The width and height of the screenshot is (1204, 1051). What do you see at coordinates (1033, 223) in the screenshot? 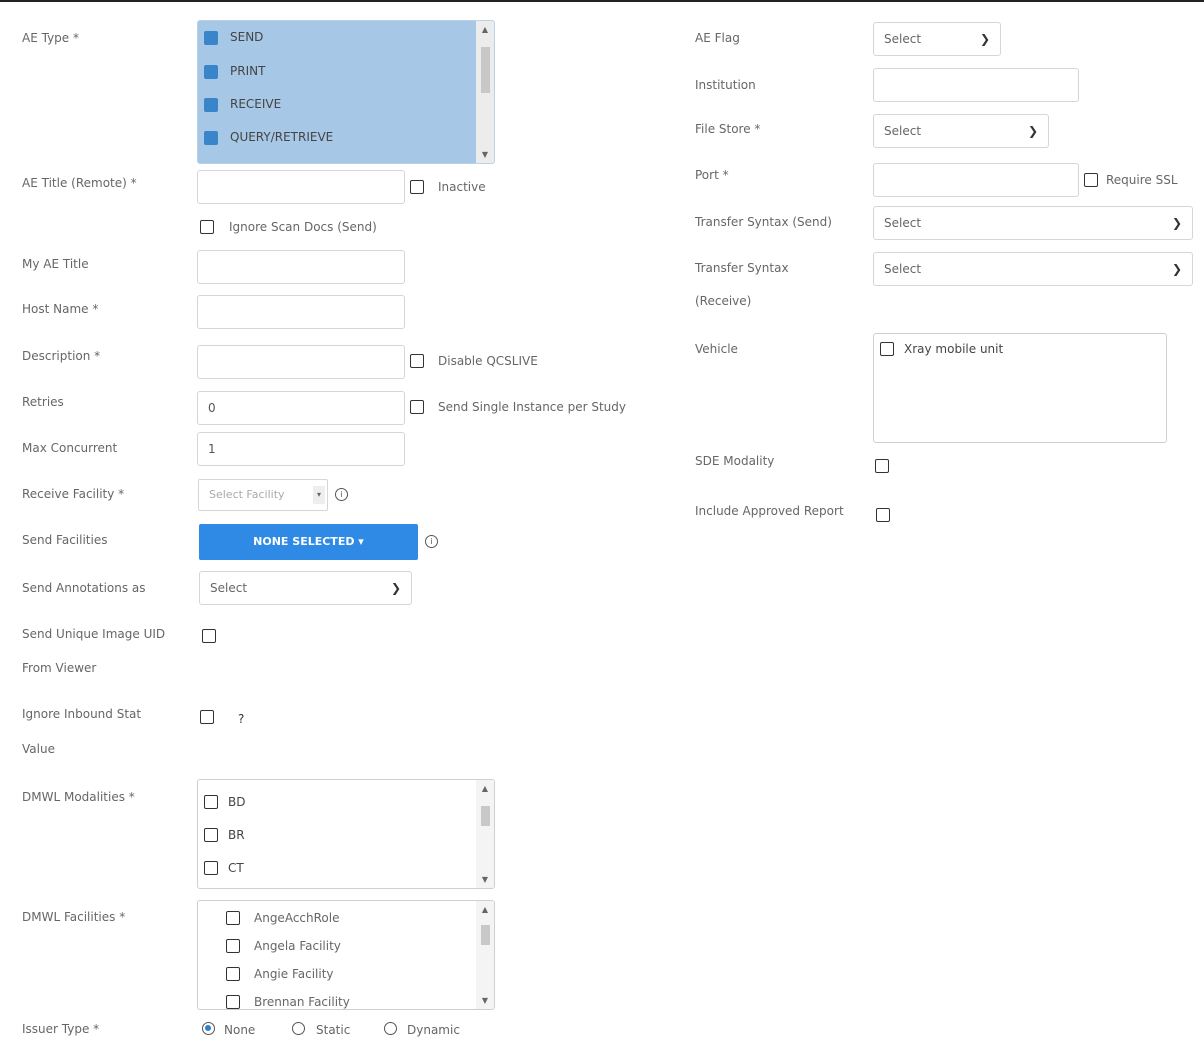
I see `transfer-syntax-send-select: Select ❯` at bounding box center [1033, 223].